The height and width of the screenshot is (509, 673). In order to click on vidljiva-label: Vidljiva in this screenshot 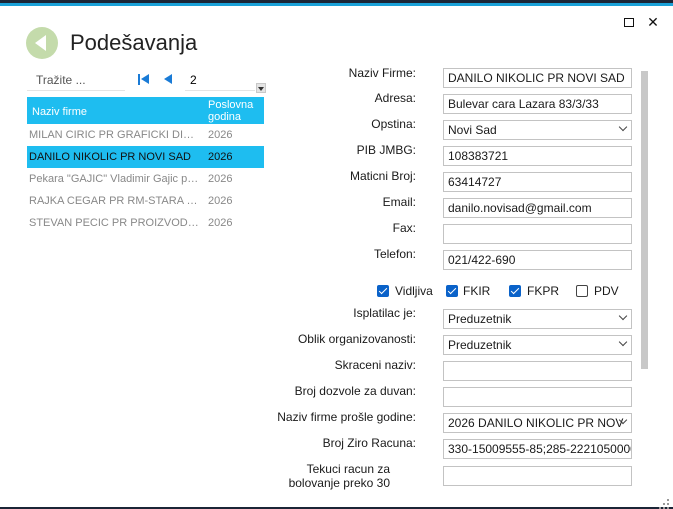, I will do `click(414, 291)`.